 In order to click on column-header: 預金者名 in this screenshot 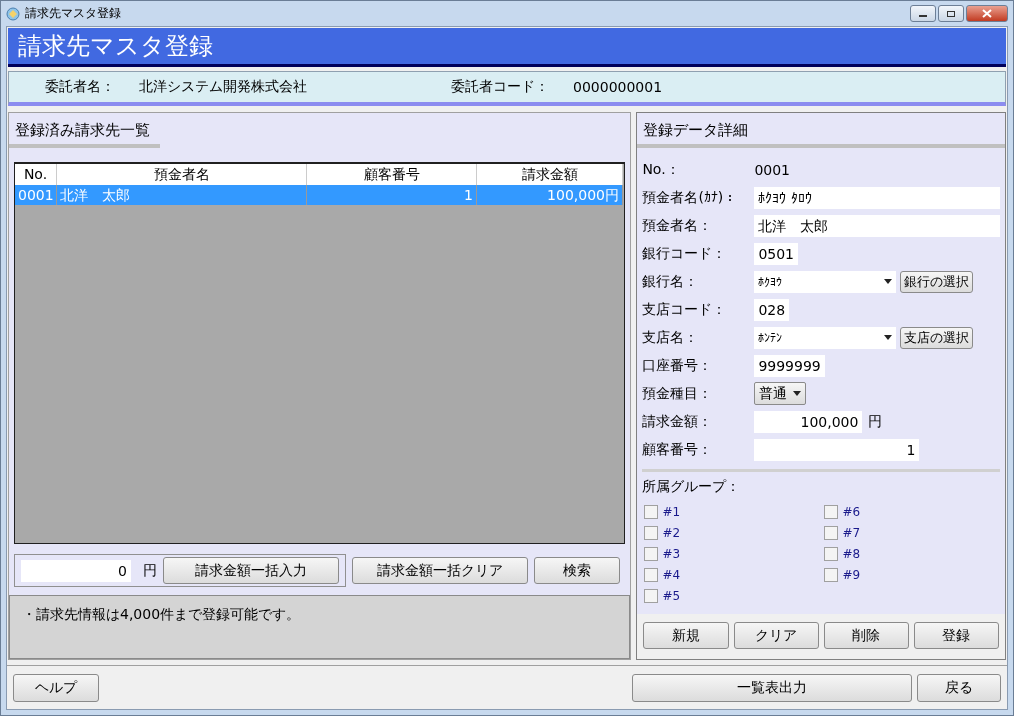, I will do `click(182, 174)`.